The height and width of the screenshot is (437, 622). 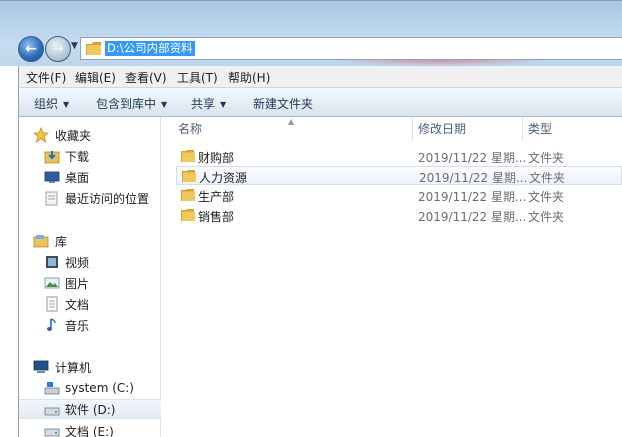 What do you see at coordinates (399, 215) in the screenshot?
I see `file-row: 销售部 2019/11/22 星期... 文件夹` at bounding box center [399, 215].